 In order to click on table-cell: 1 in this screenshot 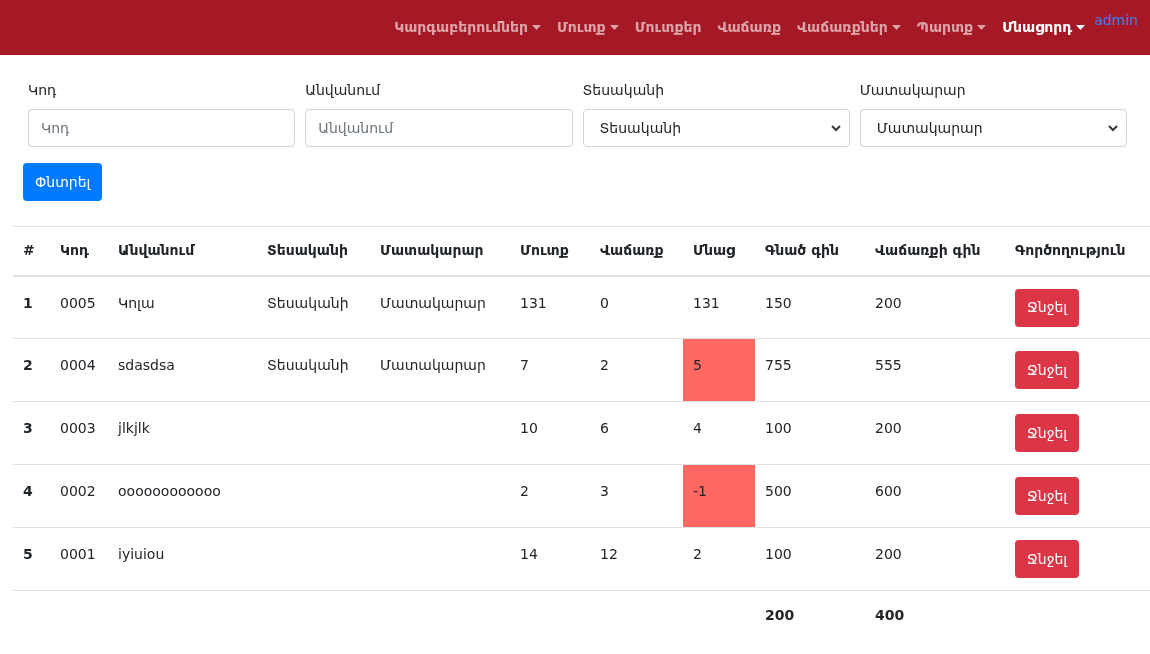, I will do `click(31, 307)`.